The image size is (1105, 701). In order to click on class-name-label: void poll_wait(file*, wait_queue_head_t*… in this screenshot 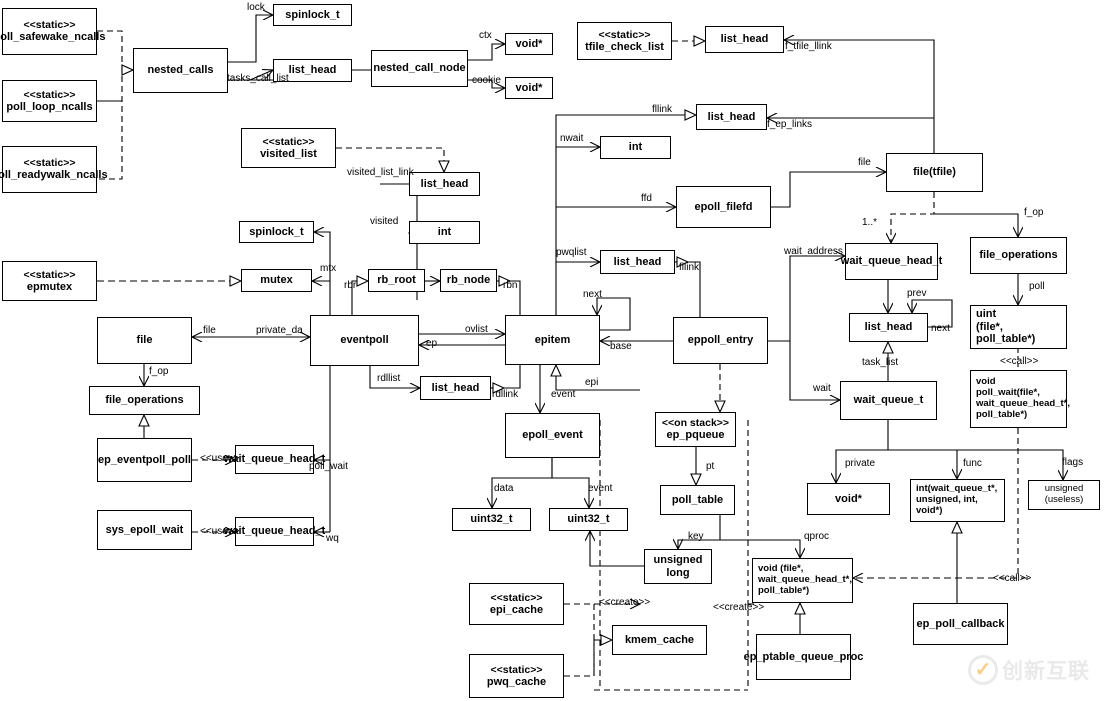, I will do `click(1023, 398)`.